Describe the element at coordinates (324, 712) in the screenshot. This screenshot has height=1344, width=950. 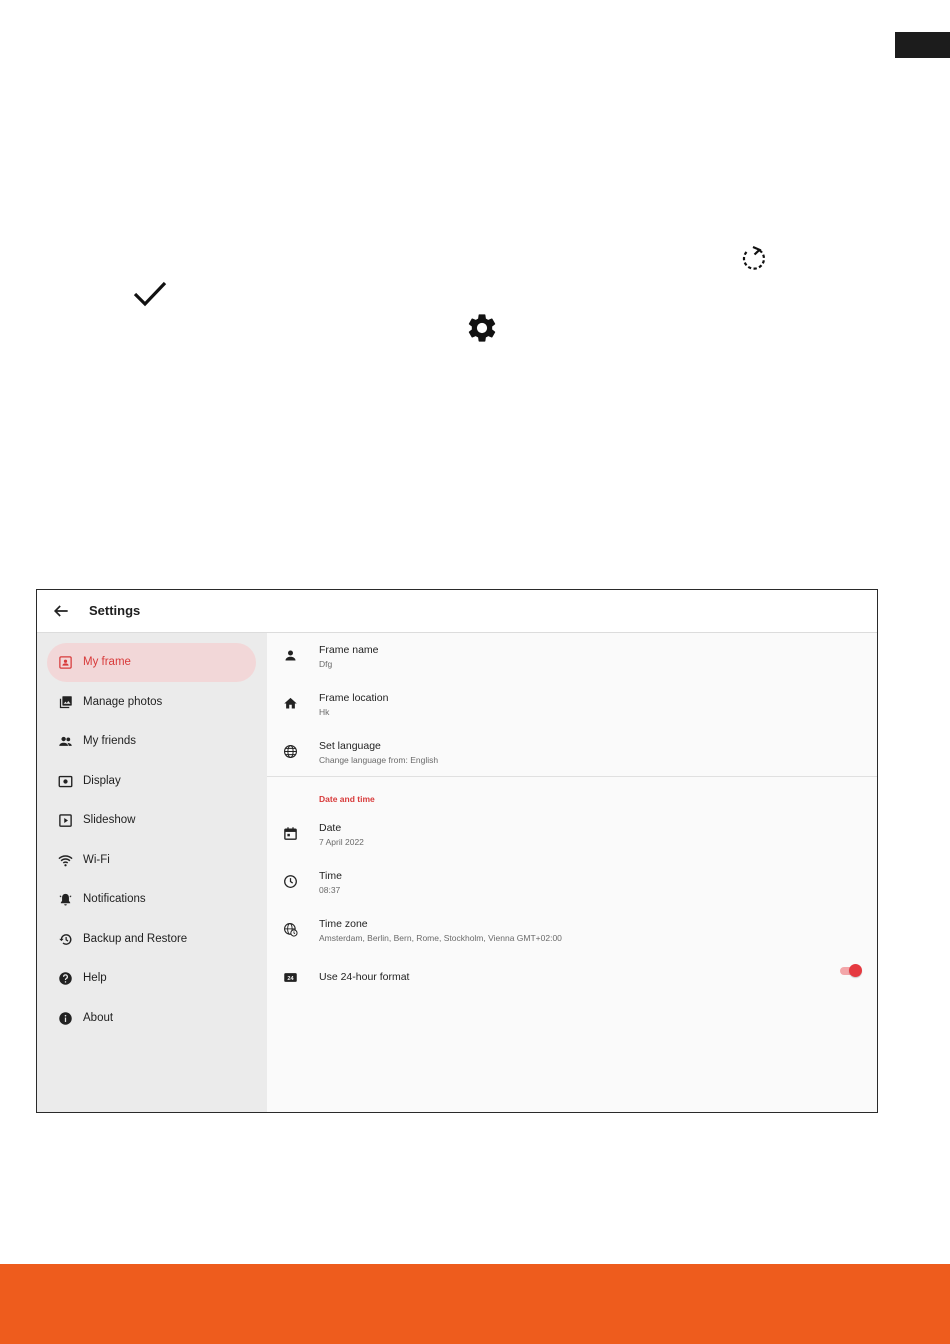
I see `setting-value: Hk` at that location.